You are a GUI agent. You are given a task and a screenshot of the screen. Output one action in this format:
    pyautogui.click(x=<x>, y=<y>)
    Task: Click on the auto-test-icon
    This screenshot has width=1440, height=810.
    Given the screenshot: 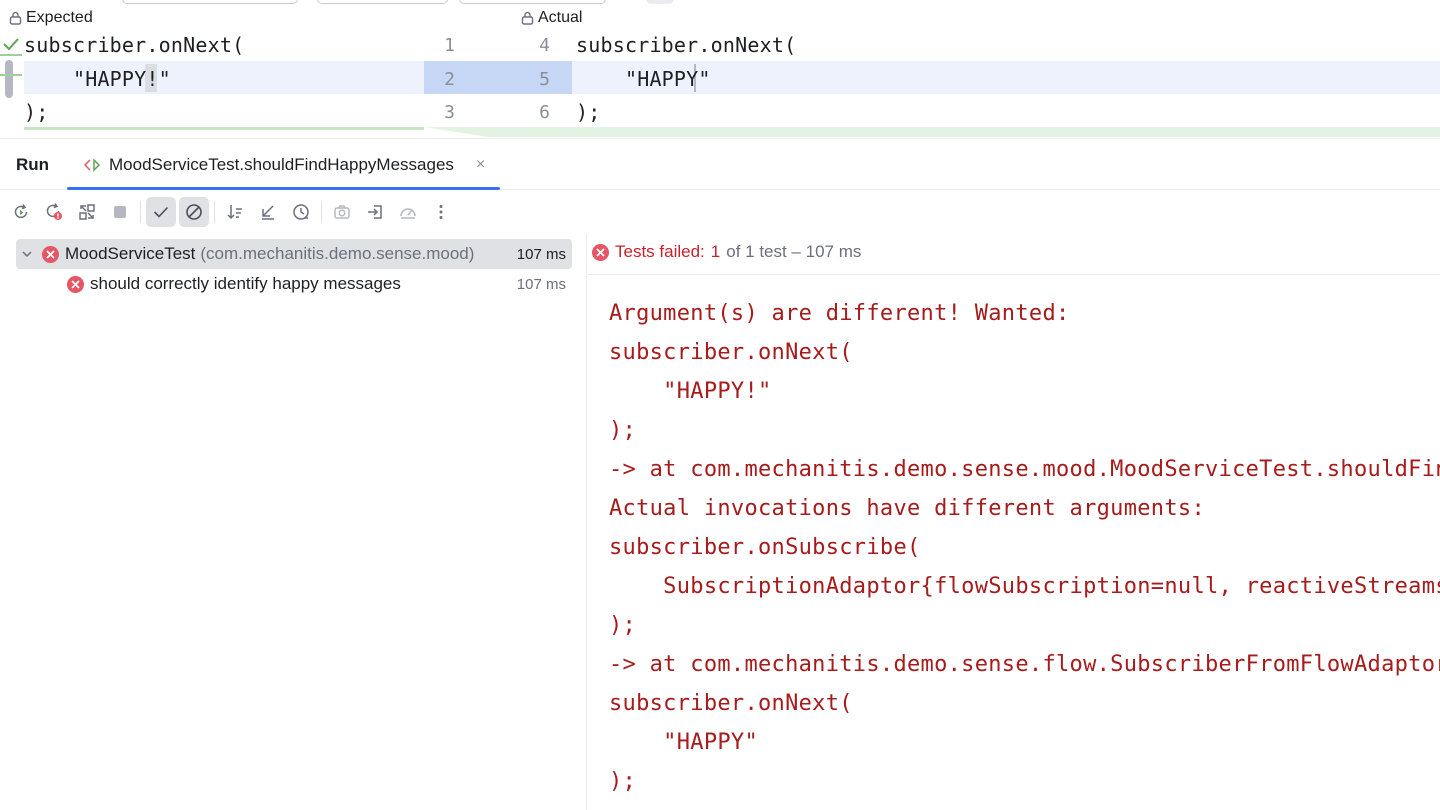 What is the action you would take?
    pyautogui.click(x=87, y=212)
    